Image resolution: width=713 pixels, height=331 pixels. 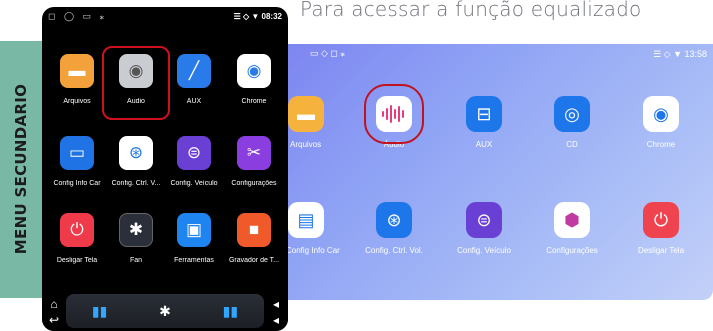 What do you see at coordinates (327, 53) in the screenshot?
I see `tablet-status-left: ▭ ◇ ◻ ⁎` at bounding box center [327, 53].